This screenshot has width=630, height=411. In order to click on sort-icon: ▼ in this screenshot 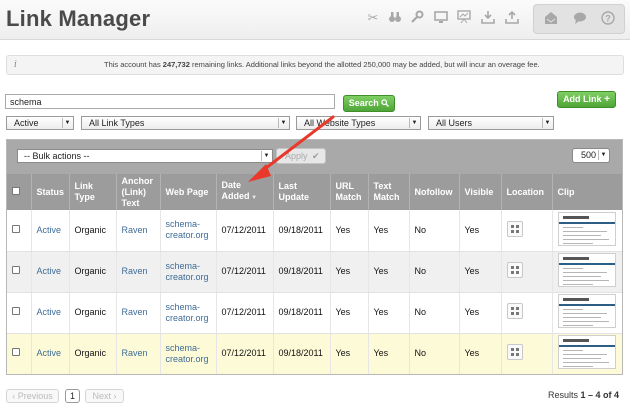, I will do `click(253, 198)`.